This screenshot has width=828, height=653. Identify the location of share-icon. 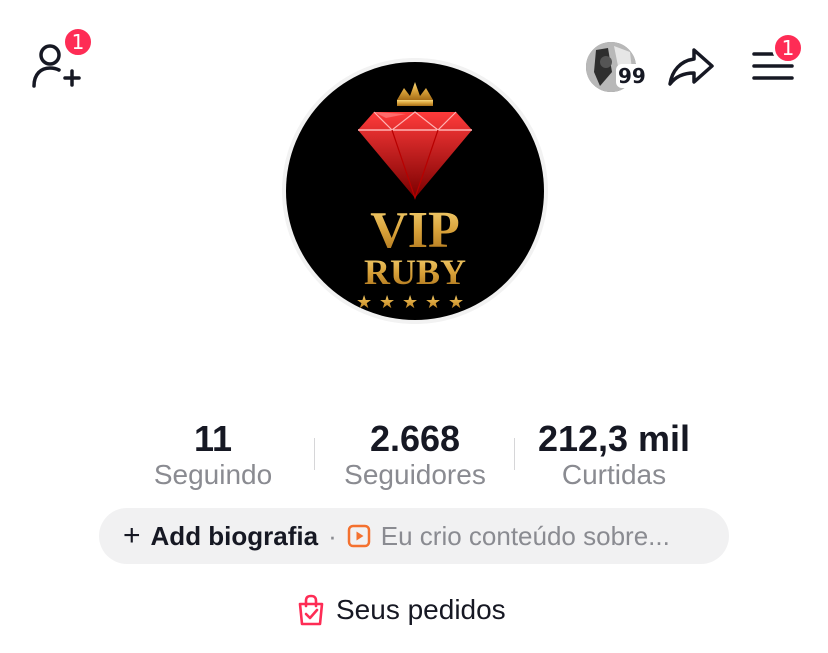
(691, 67).